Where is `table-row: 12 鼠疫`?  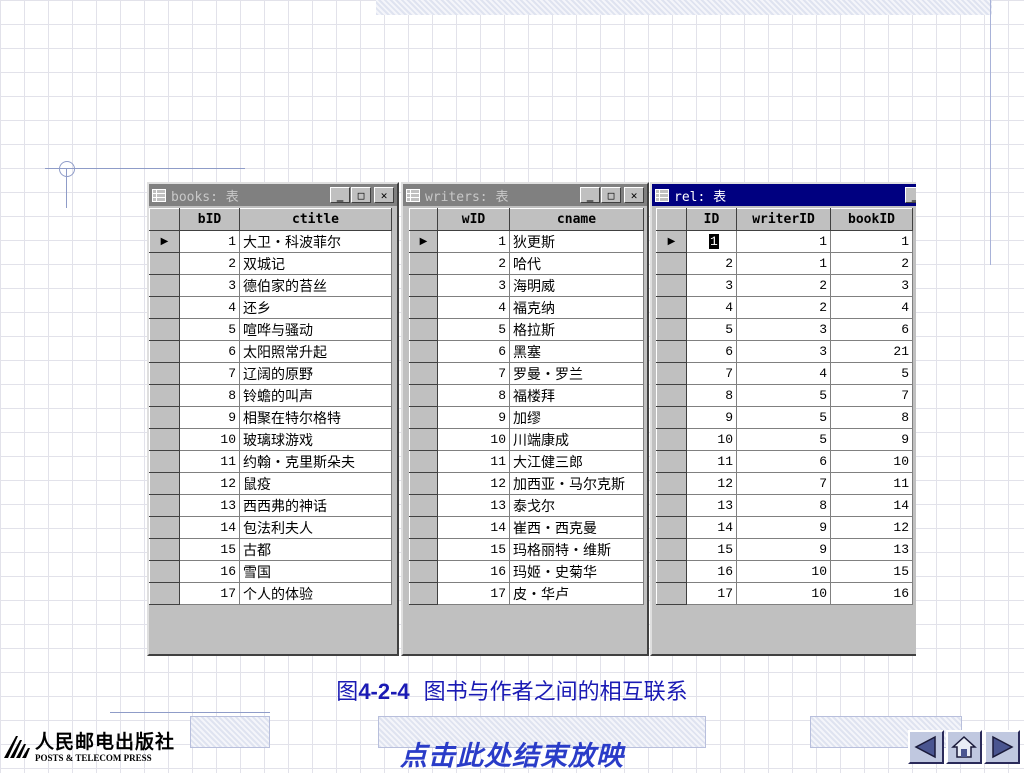 table-row: 12 鼠疫 is located at coordinates (270, 483).